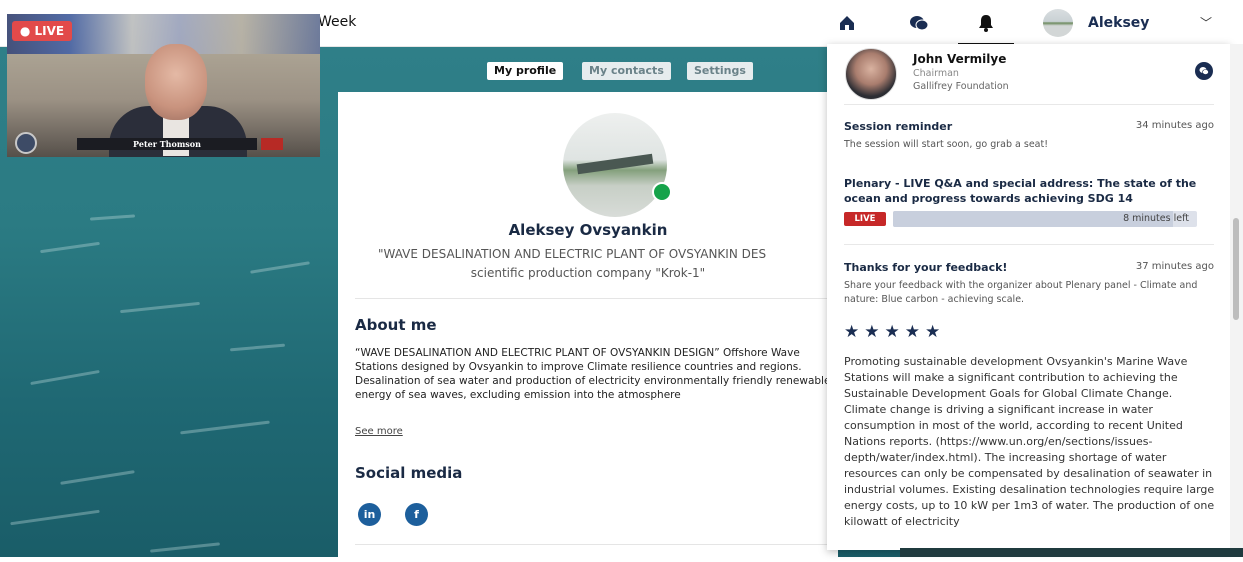 The image size is (1243, 562). What do you see at coordinates (588, 230) in the screenshot?
I see `profile-name: Aleksey Ovsyankin` at bounding box center [588, 230].